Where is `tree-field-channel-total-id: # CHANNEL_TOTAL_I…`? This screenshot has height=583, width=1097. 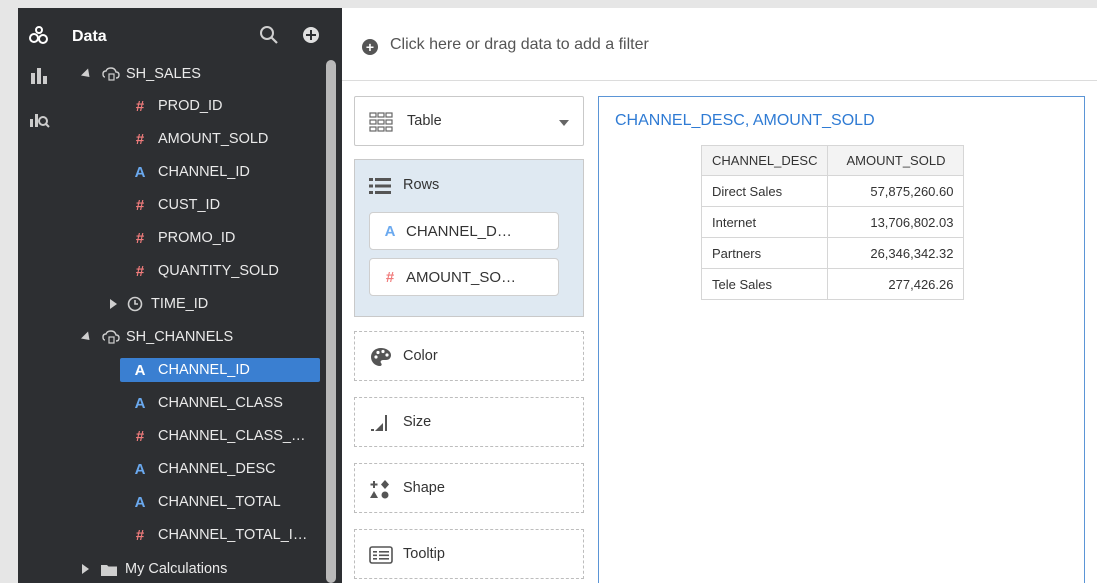
tree-field-channel-total-id: # CHANNEL_TOTAL_I… is located at coordinates (220, 535).